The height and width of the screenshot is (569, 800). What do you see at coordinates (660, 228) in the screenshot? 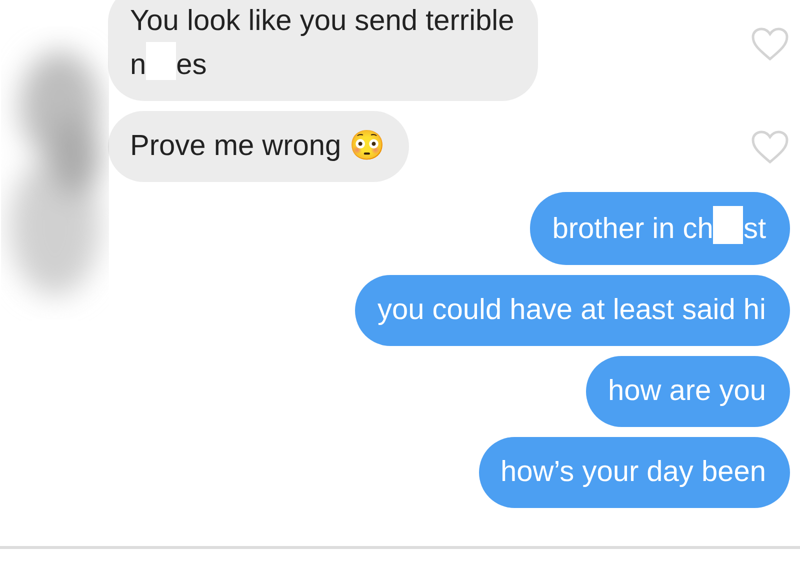
I see `message-bubble: brother in ch st` at bounding box center [660, 228].